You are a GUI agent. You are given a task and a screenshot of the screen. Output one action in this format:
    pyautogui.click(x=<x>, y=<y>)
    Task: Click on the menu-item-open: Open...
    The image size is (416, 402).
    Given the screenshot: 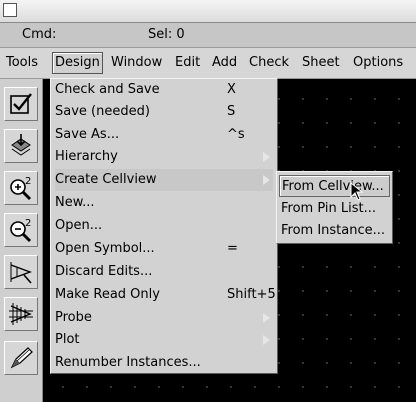 What is the action you would take?
    pyautogui.click(x=164, y=226)
    